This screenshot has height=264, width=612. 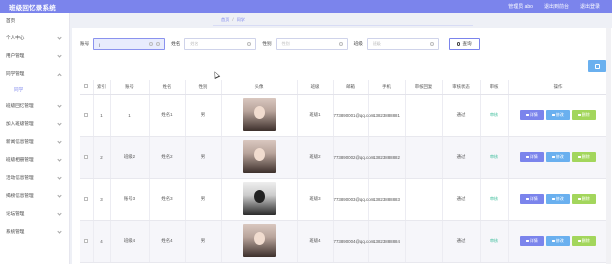 I want to click on sidebar-item-users: 用户管理, so click(x=34, y=56).